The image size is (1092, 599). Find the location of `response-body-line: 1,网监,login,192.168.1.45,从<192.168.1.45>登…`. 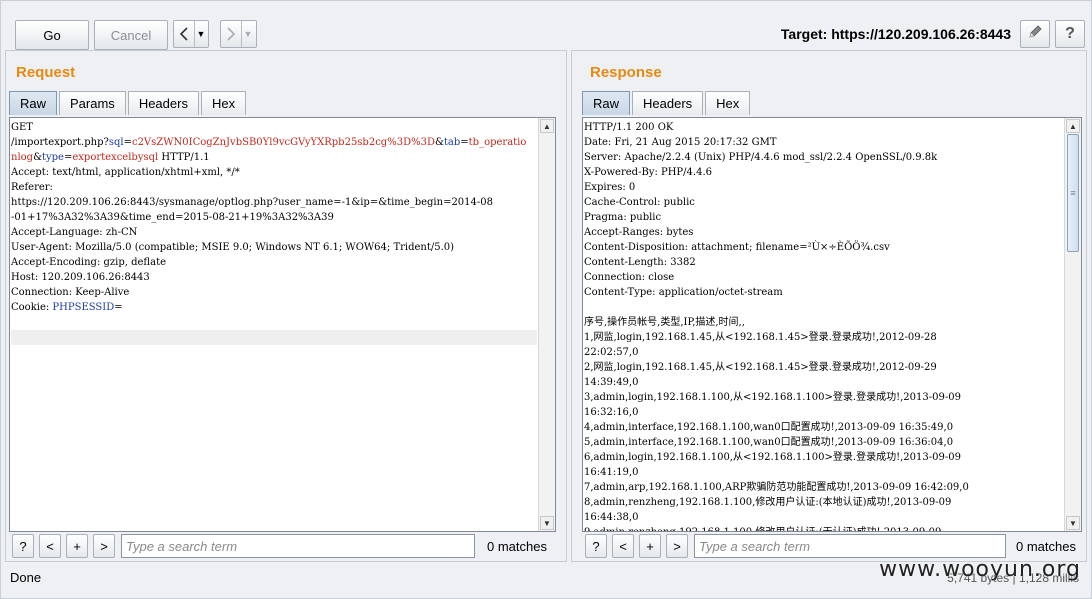

response-body-line: 1,网监,login,192.168.1.45,从<192.168.1.45>登… is located at coordinates (760, 337).